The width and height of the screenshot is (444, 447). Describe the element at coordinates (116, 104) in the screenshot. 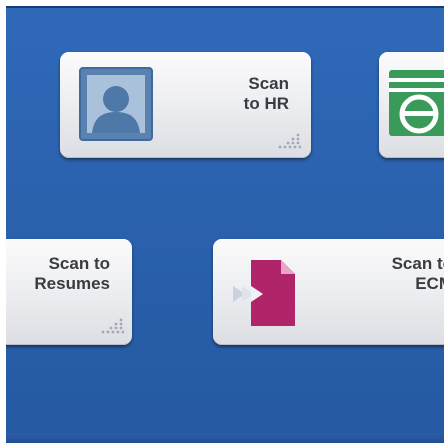

I see `person-photo-icon` at that location.